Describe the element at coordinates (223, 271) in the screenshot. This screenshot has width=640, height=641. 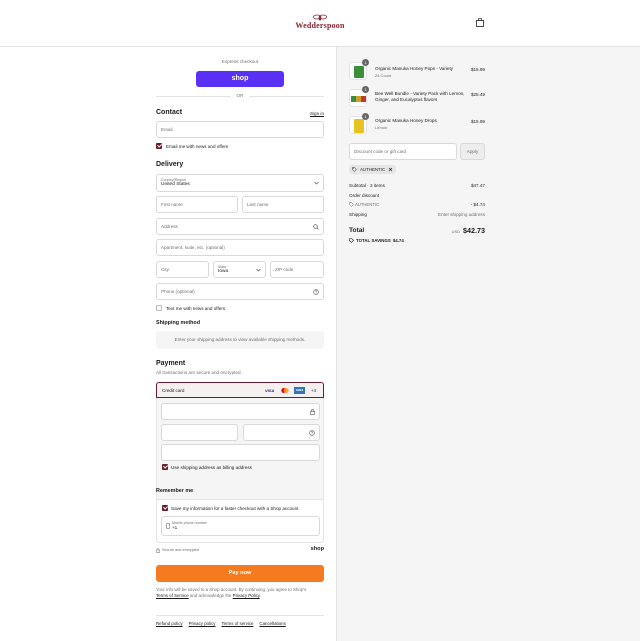
I see `state-value: Iowa` at that location.